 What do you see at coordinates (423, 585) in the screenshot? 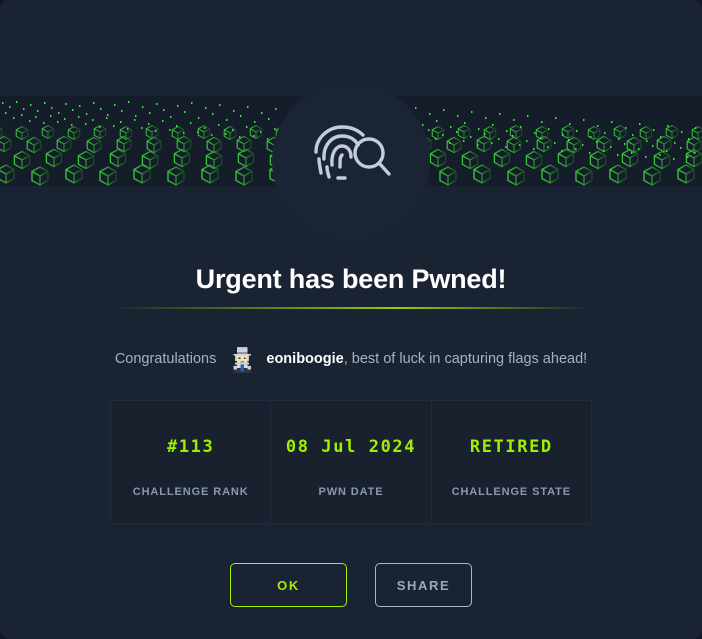
I see `share-button: SHARE` at bounding box center [423, 585].